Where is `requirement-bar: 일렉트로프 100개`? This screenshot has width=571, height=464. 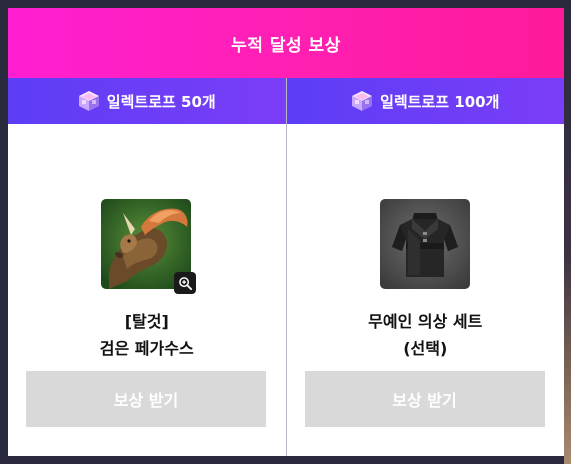
requirement-bar: 일렉트로프 100개 is located at coordinates (425, 101).